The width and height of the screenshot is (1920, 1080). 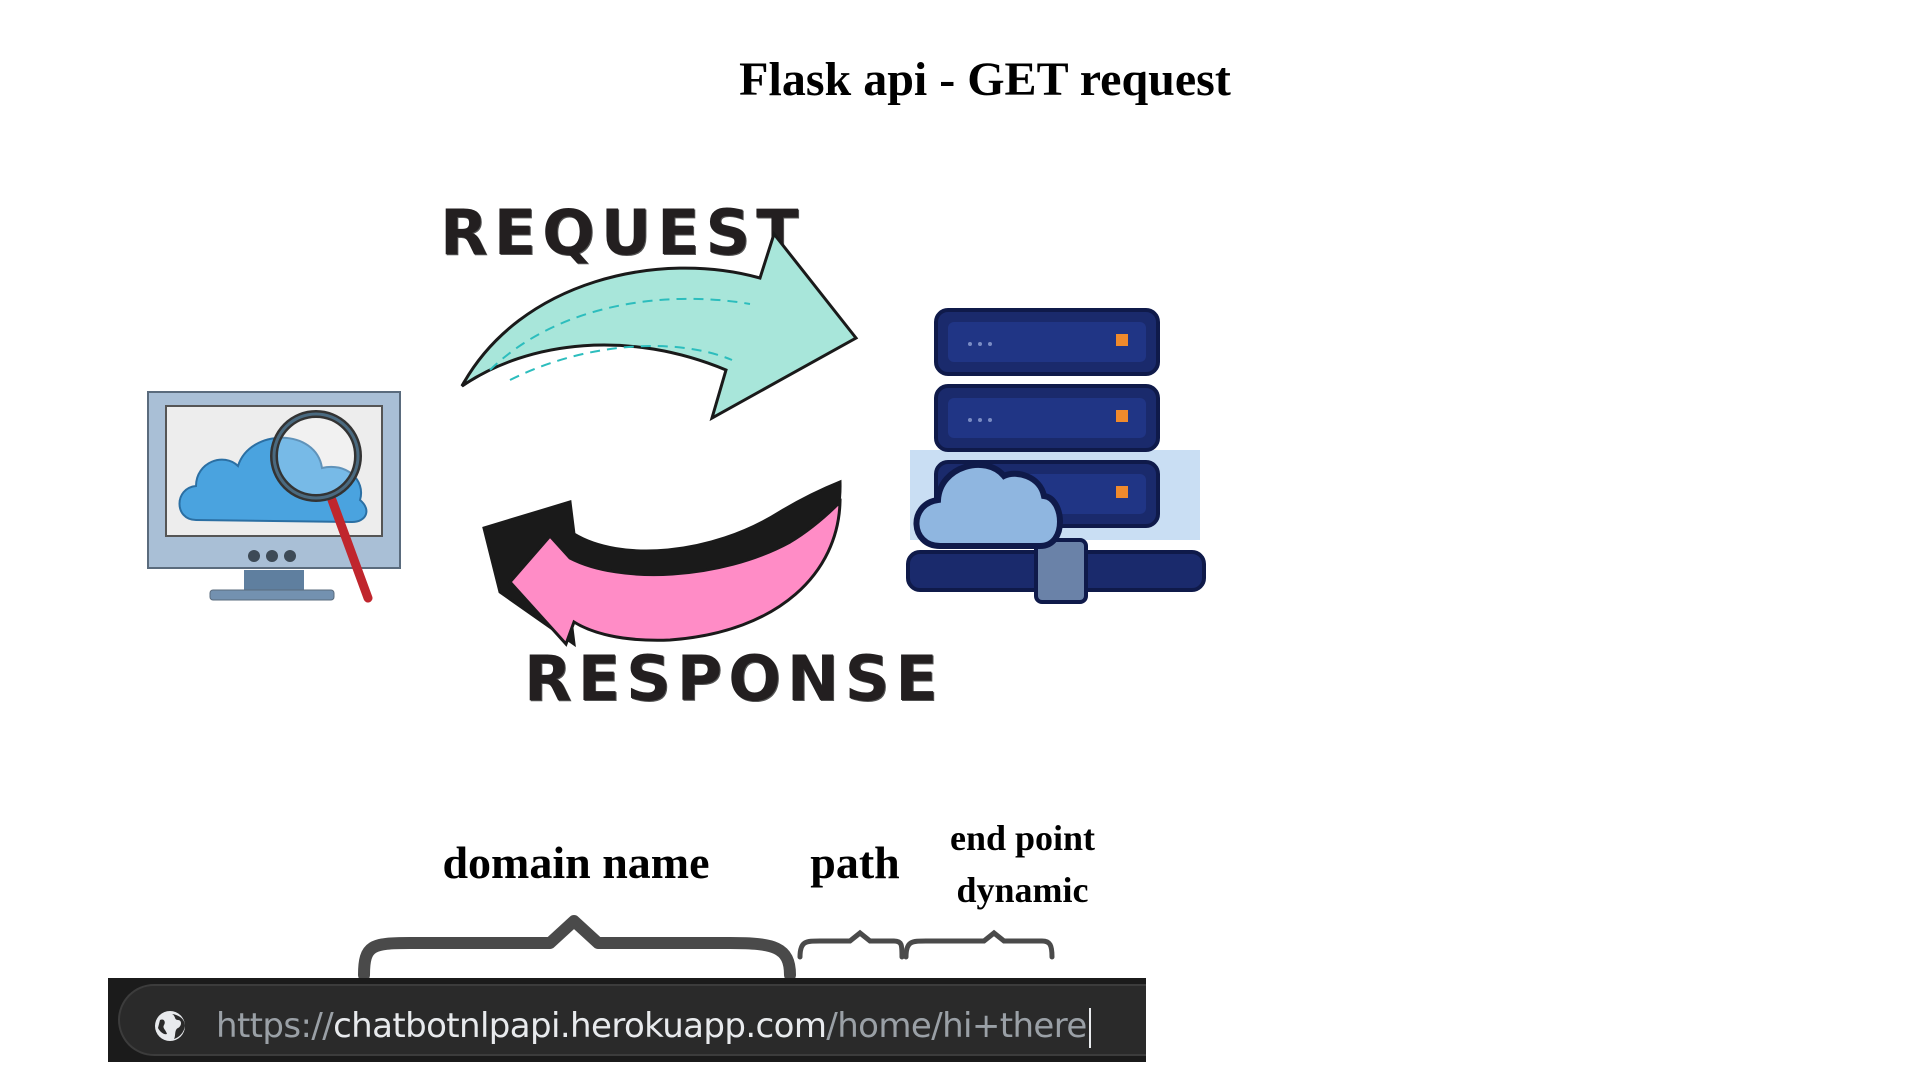 I want to click on domain-name-label: domain name, so click(x=576, y=862).